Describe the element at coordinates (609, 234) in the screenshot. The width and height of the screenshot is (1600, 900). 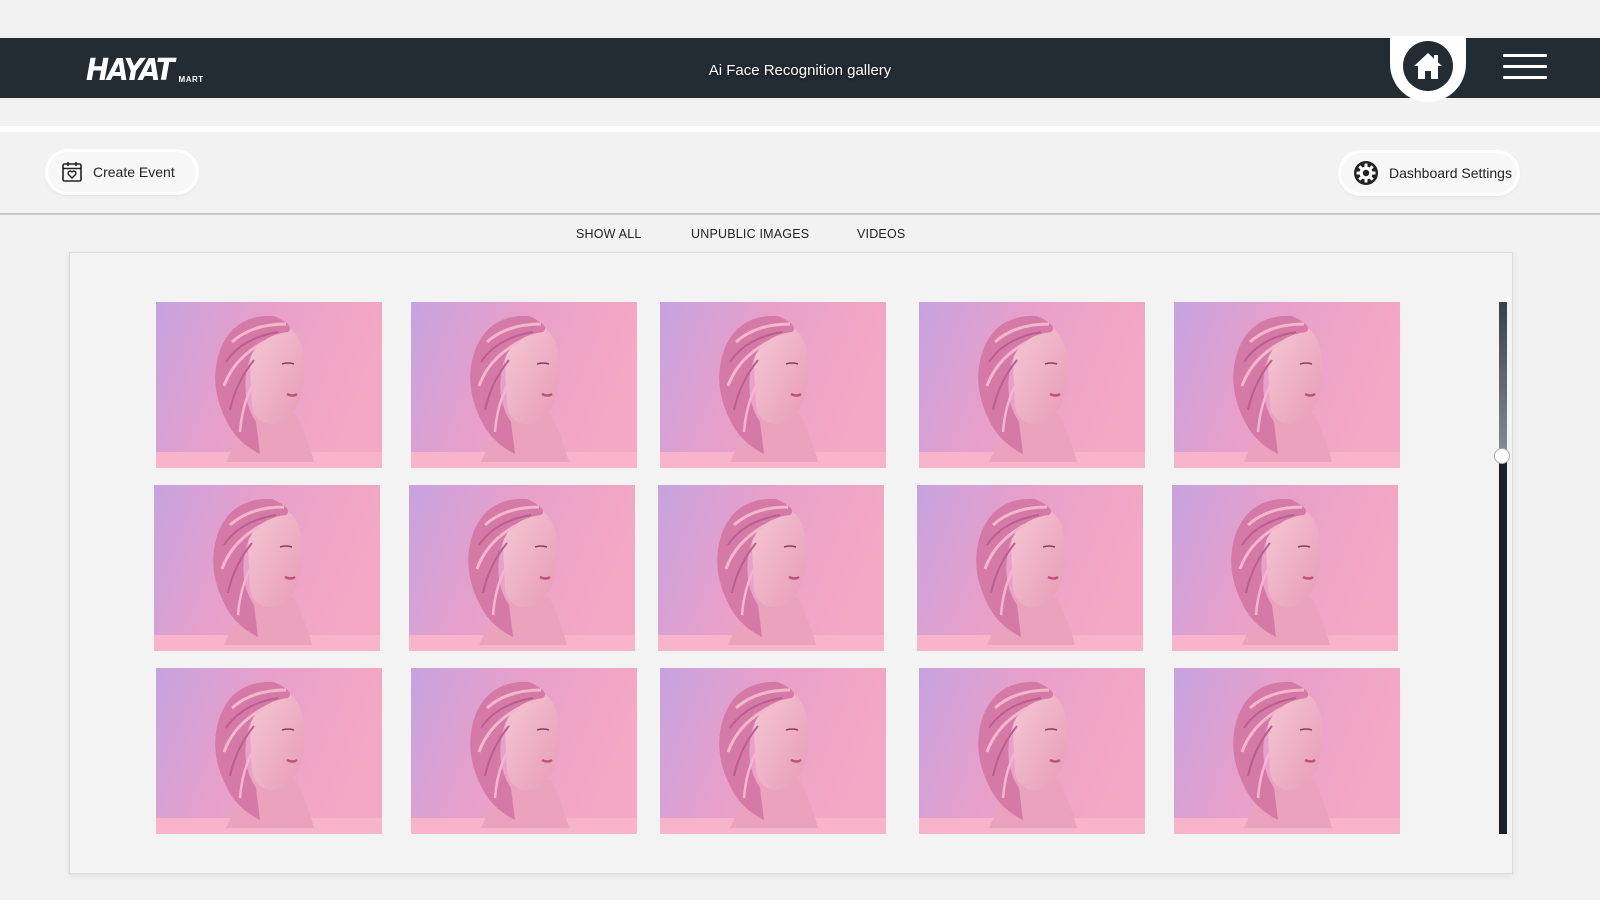
I see `filter-show-all: SHOW ALL` at that location.